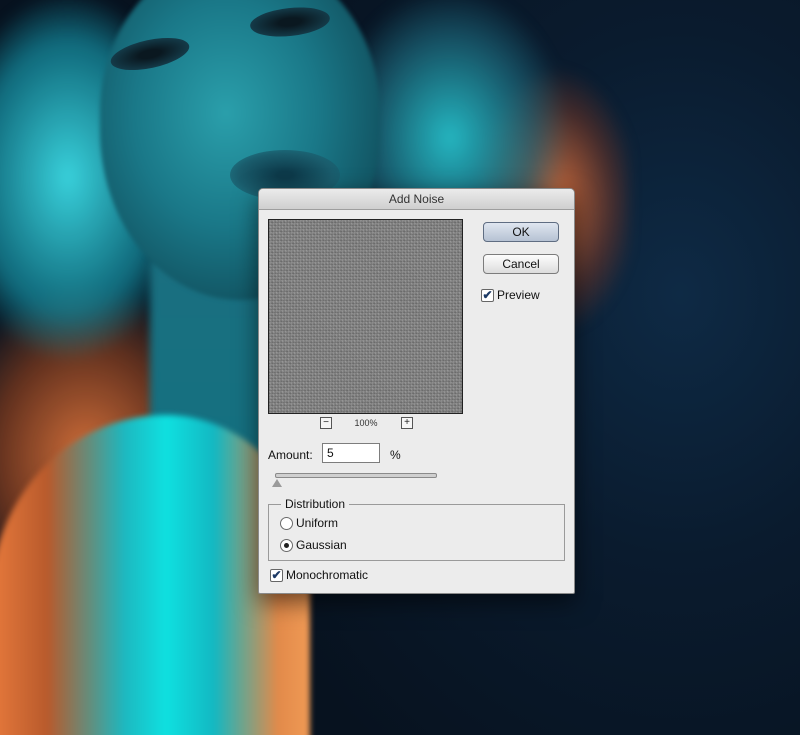 The height and width of the screenshot is (735, 800). What do you see at coordinates (321, 545) in the screenshot?
I see `gaussian-label: Gaussian` at bounding box center [321, 545].